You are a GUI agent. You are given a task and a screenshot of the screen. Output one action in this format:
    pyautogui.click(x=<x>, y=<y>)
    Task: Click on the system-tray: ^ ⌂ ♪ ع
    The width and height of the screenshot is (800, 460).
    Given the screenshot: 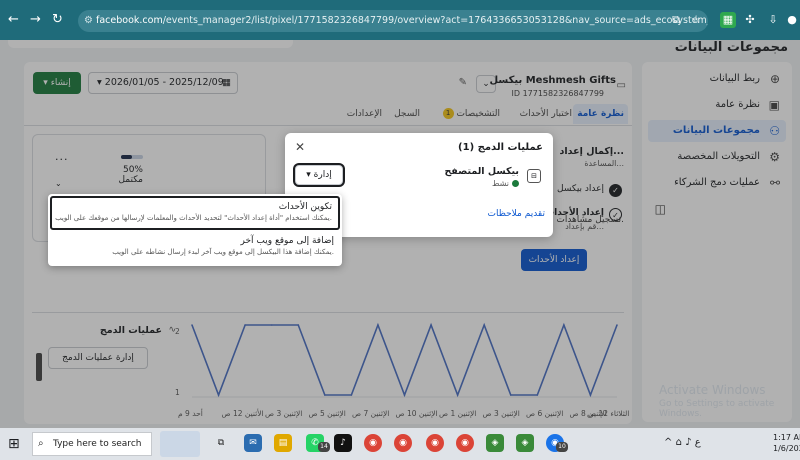 What is the action you would take?
    pyautogui.click(x=682, y=442)
    